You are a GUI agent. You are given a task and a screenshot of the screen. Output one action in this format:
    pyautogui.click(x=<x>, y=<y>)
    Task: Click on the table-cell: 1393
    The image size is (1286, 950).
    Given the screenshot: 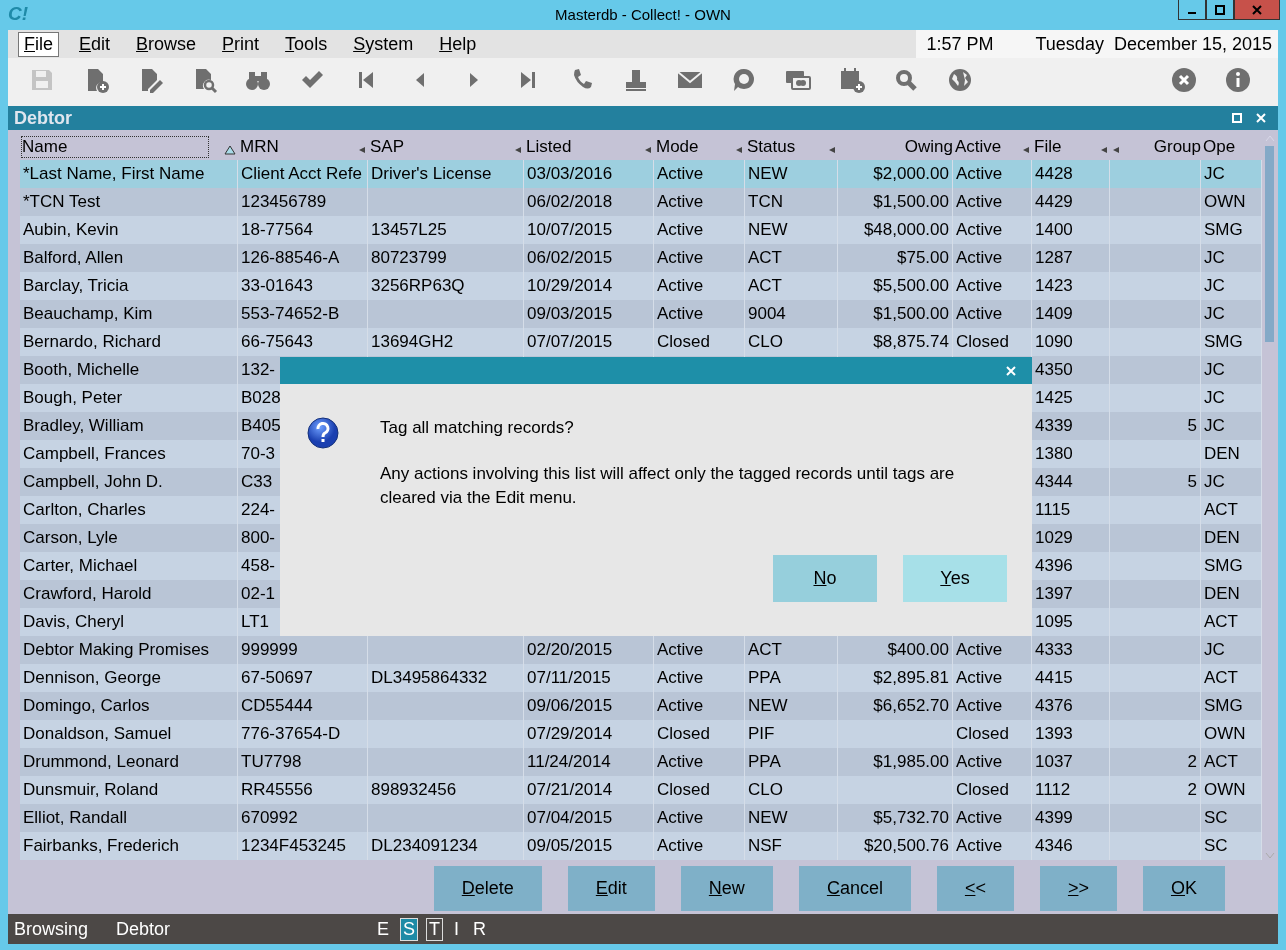 What is the action you would take?
    pyautogui.click(x=1054, y=734)
    